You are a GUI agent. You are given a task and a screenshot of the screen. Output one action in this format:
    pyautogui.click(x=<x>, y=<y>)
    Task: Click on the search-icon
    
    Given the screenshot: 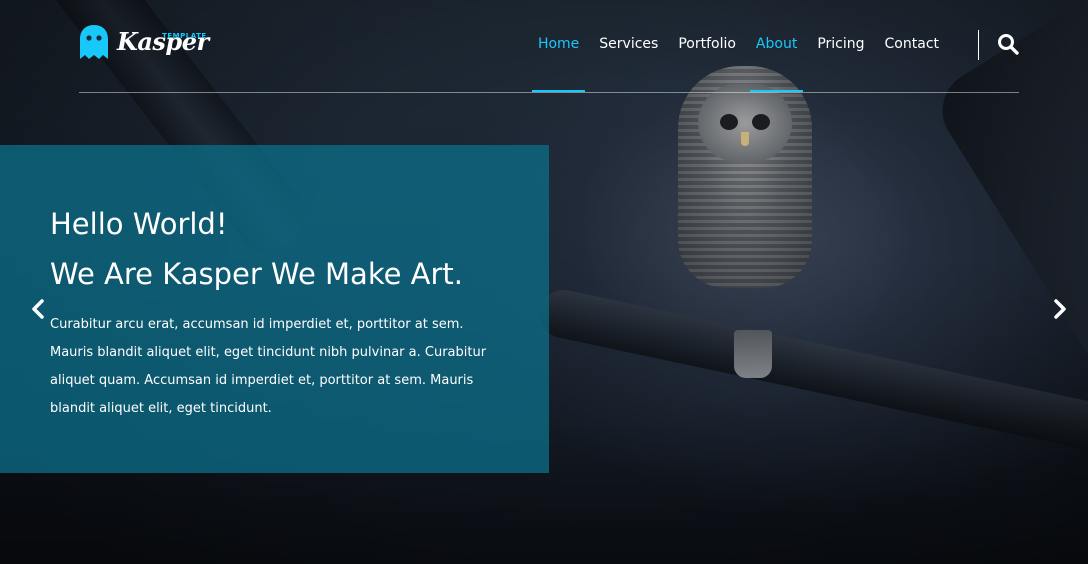 What is the action you would take?
    pyautogui.click(x=1008, y=44)
    